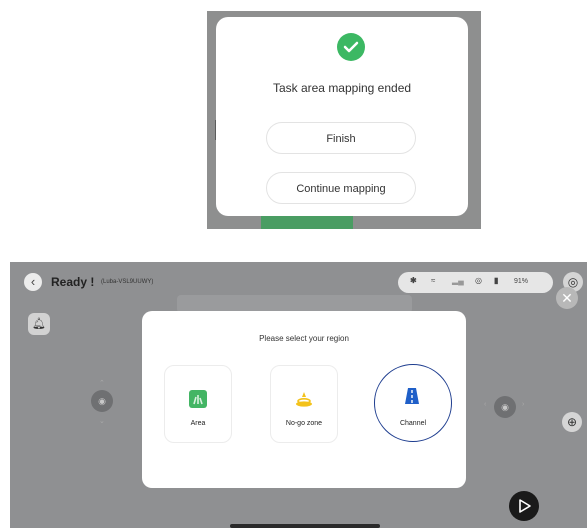 The image size is (587, 528). What do you see at coordinates (485, 404) in the screenshot?
I see `chevron-left-icon: ‹` at bounding box center [485, 404].